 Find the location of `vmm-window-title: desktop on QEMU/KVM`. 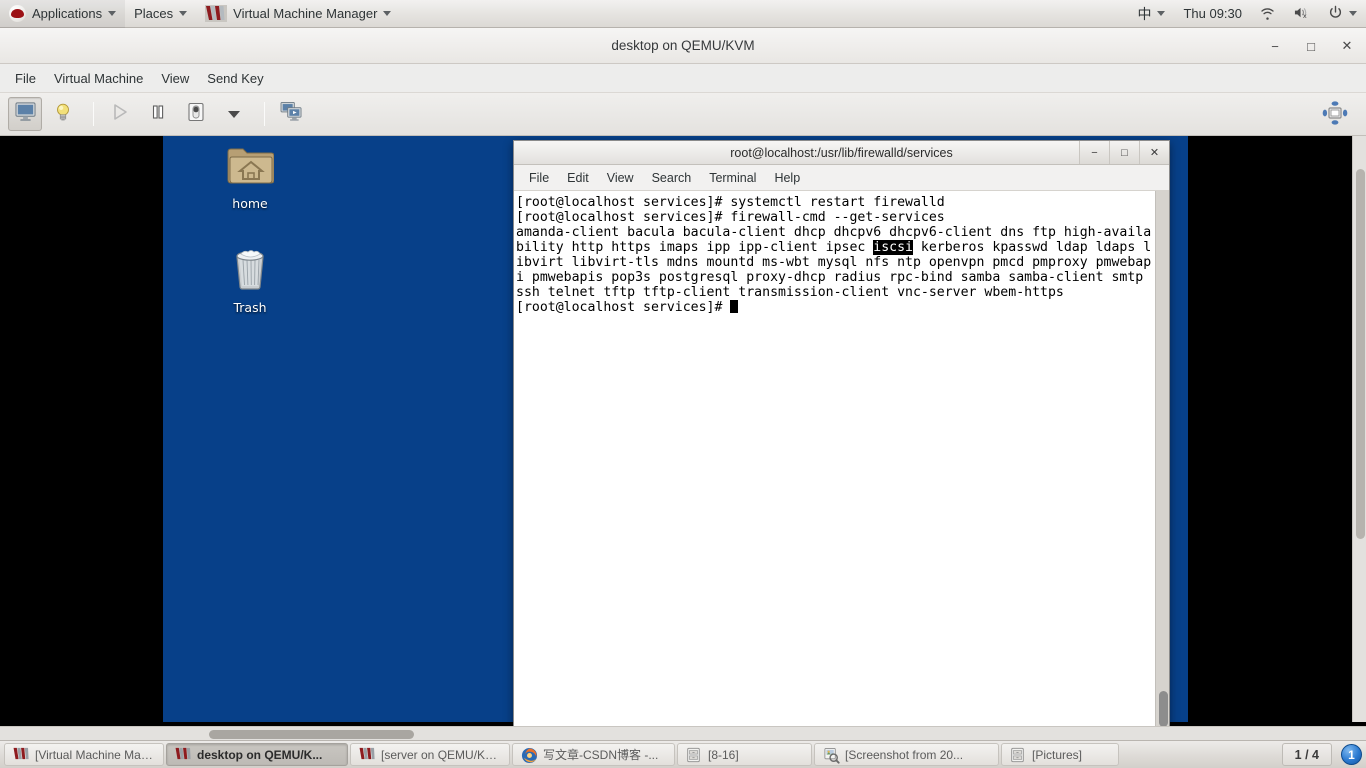

vmm-window-title: desktop on QEMU/KVM is located at coordinates (683, 45).